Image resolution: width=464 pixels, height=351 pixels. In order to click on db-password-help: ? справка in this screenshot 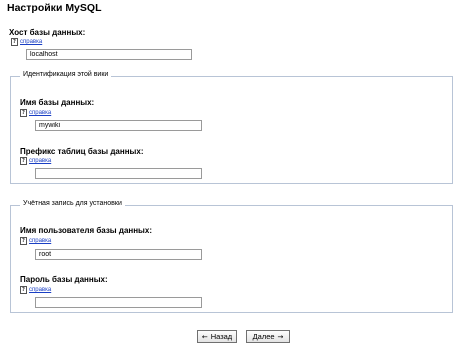, I will do `click(35, 290)`.